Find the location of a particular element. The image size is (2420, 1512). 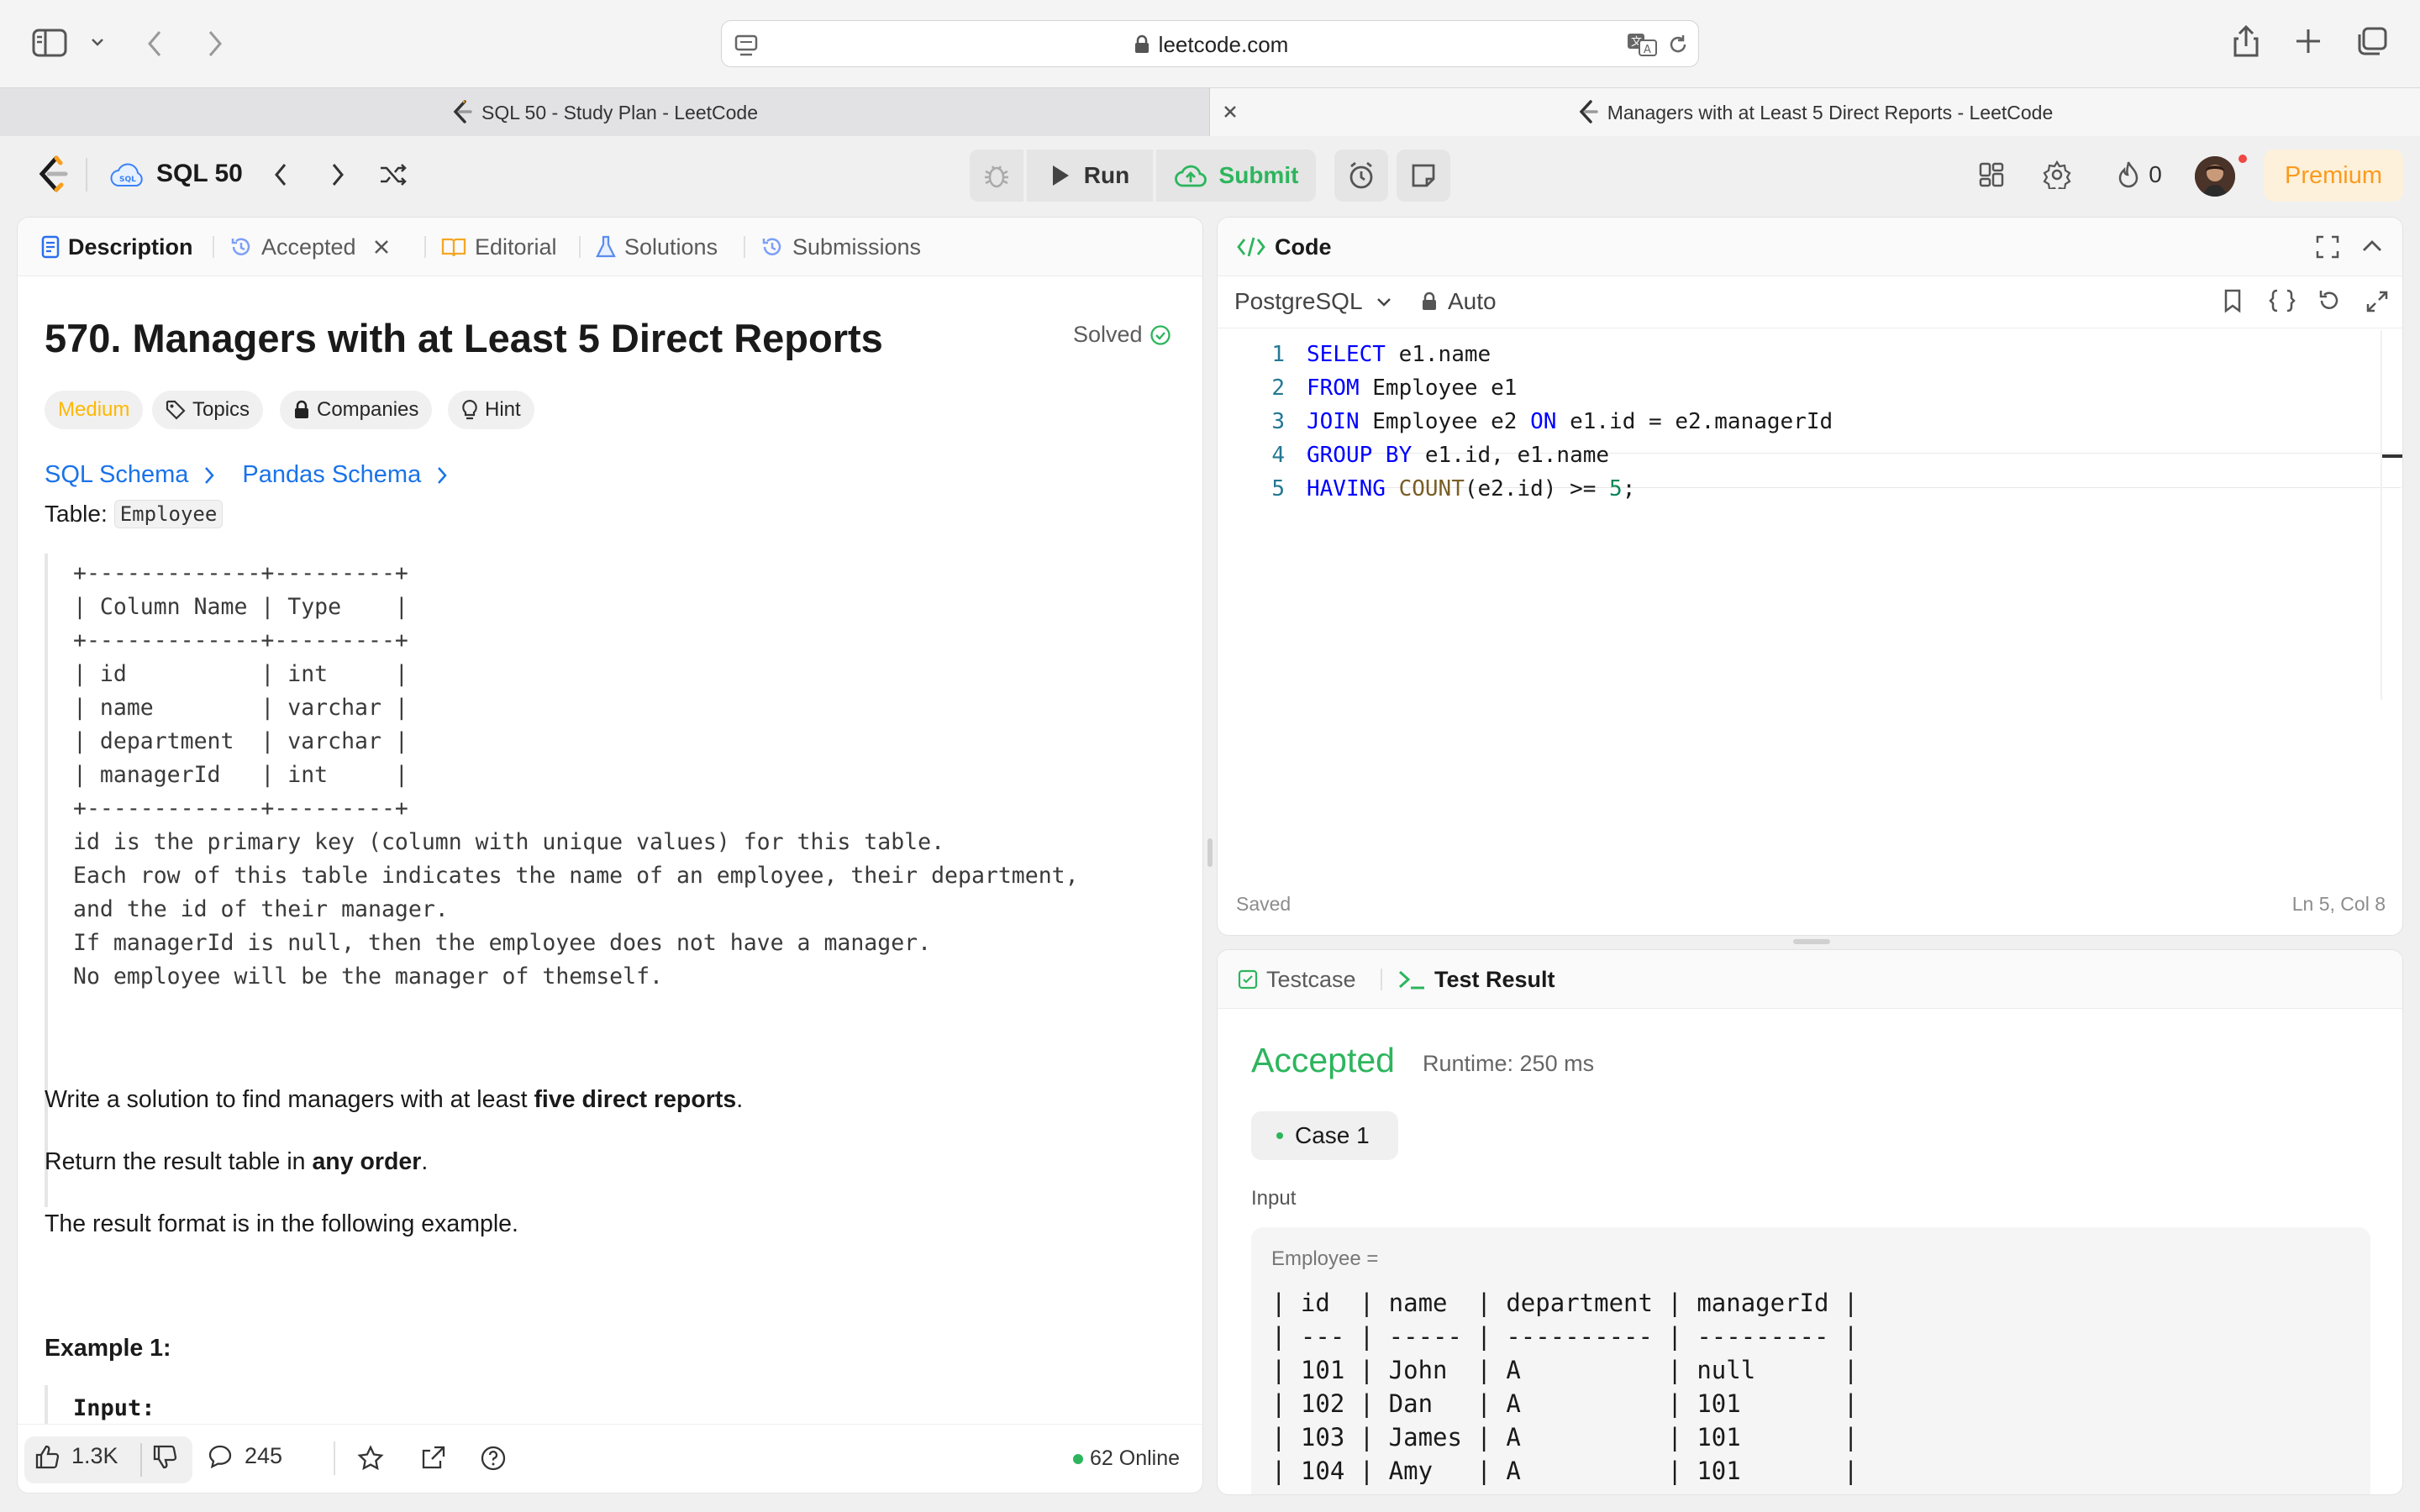

next-problem-icon is located at coordinates (337, 175).